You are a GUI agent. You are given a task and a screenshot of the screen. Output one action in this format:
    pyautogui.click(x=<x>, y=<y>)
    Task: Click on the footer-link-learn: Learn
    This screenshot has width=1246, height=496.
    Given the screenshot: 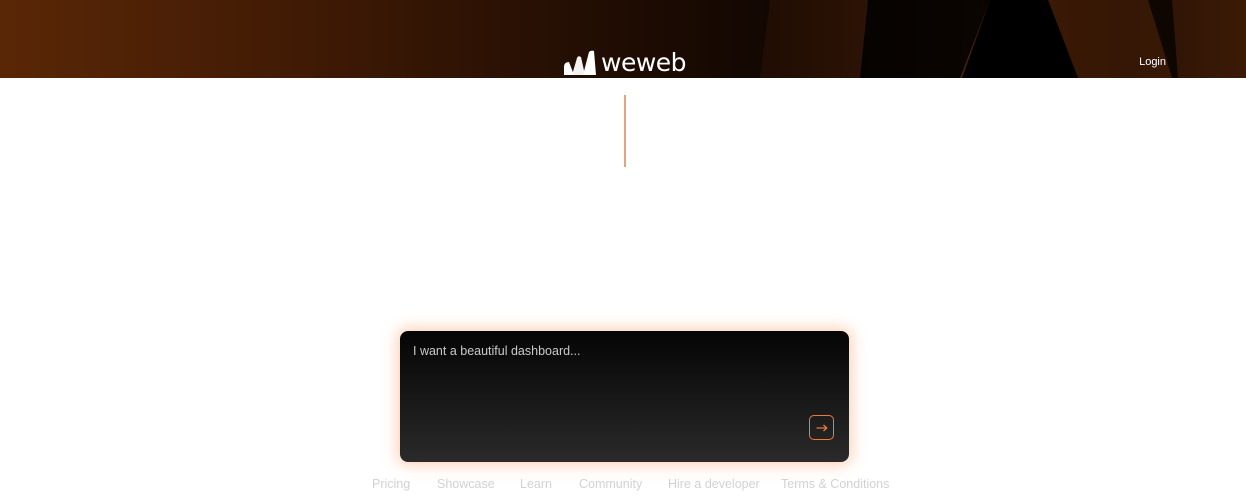 What is the action you would take?
    pyautogui.click(x=536, y=484)
    